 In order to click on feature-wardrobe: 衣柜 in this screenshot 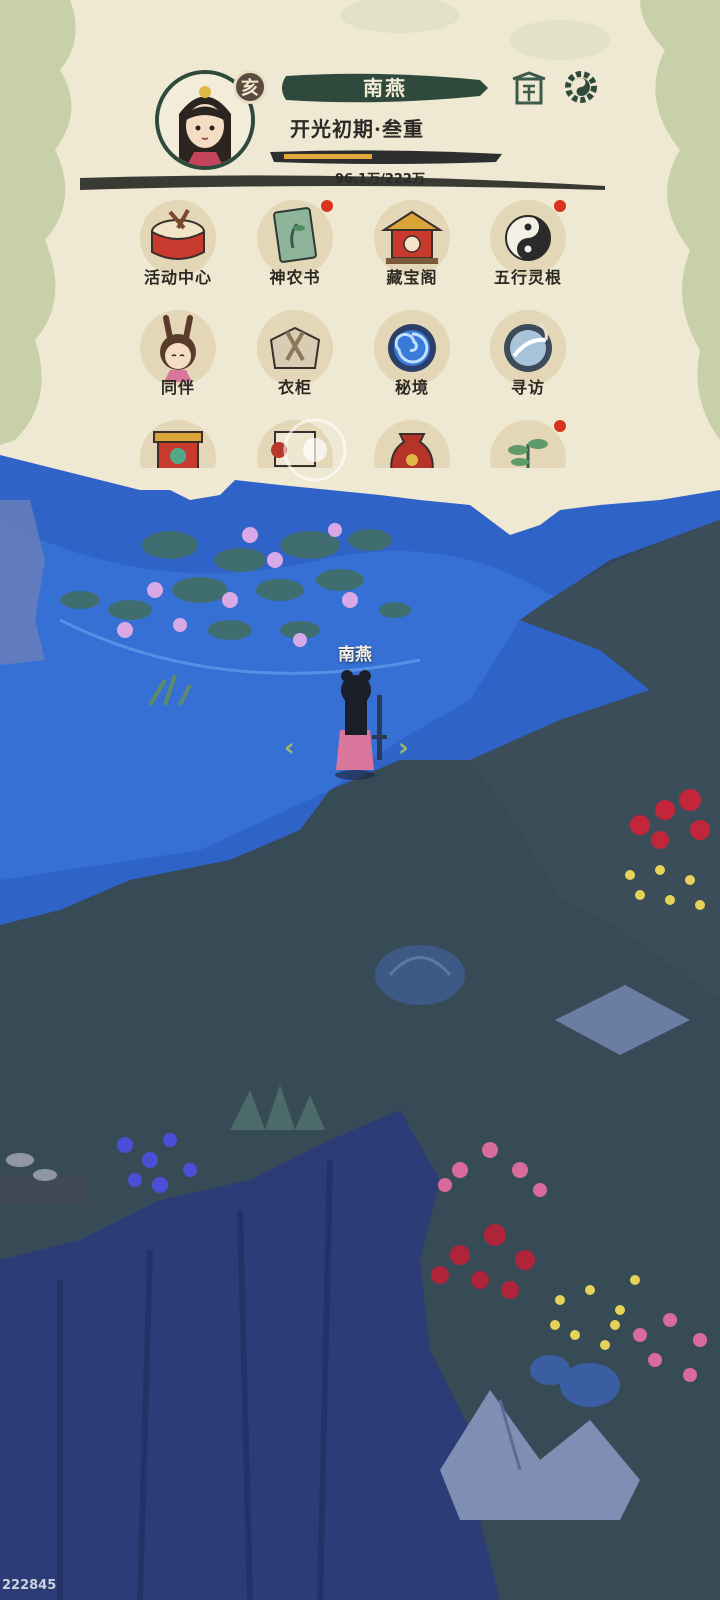, I will do `click(295, 360)`.